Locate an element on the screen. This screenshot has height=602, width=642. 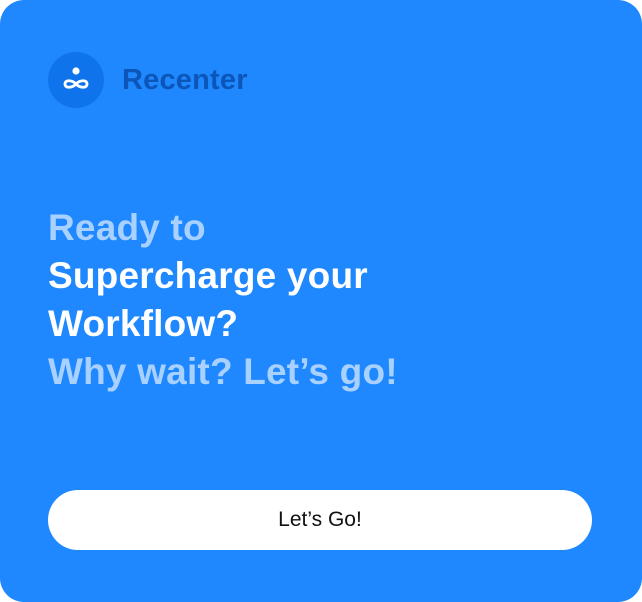
headline-line-supercharge: Supercharge your is located at coordinates (208, 275).